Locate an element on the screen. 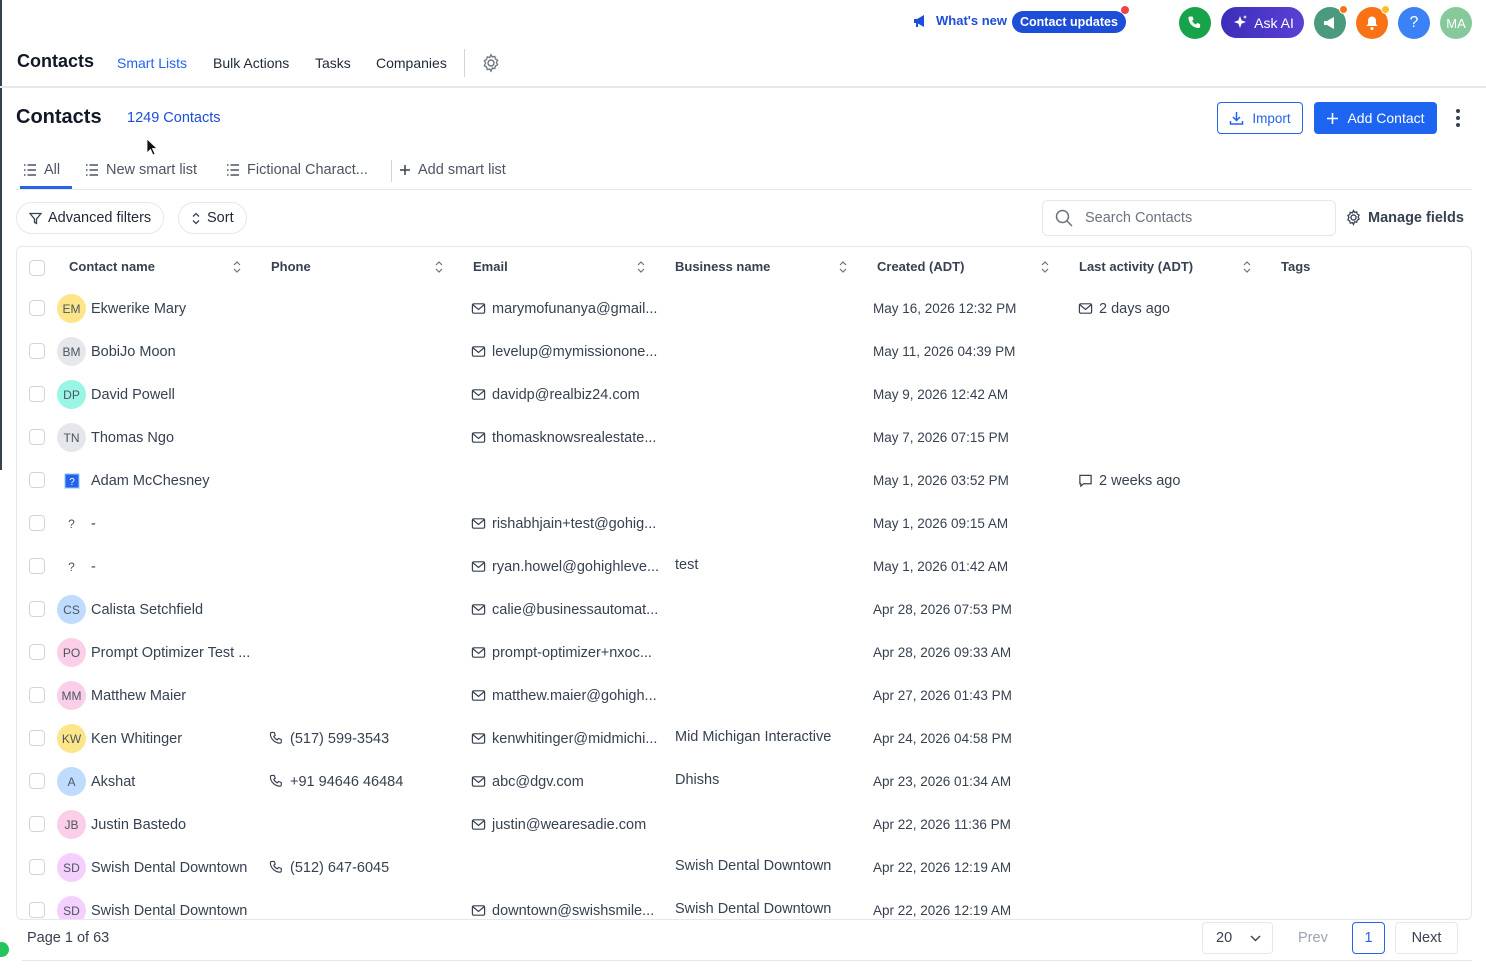 This screenshot has height=980, width=1486. column-header-last-activity: Last activity (ADT) is located at coordinates (1136, 266).